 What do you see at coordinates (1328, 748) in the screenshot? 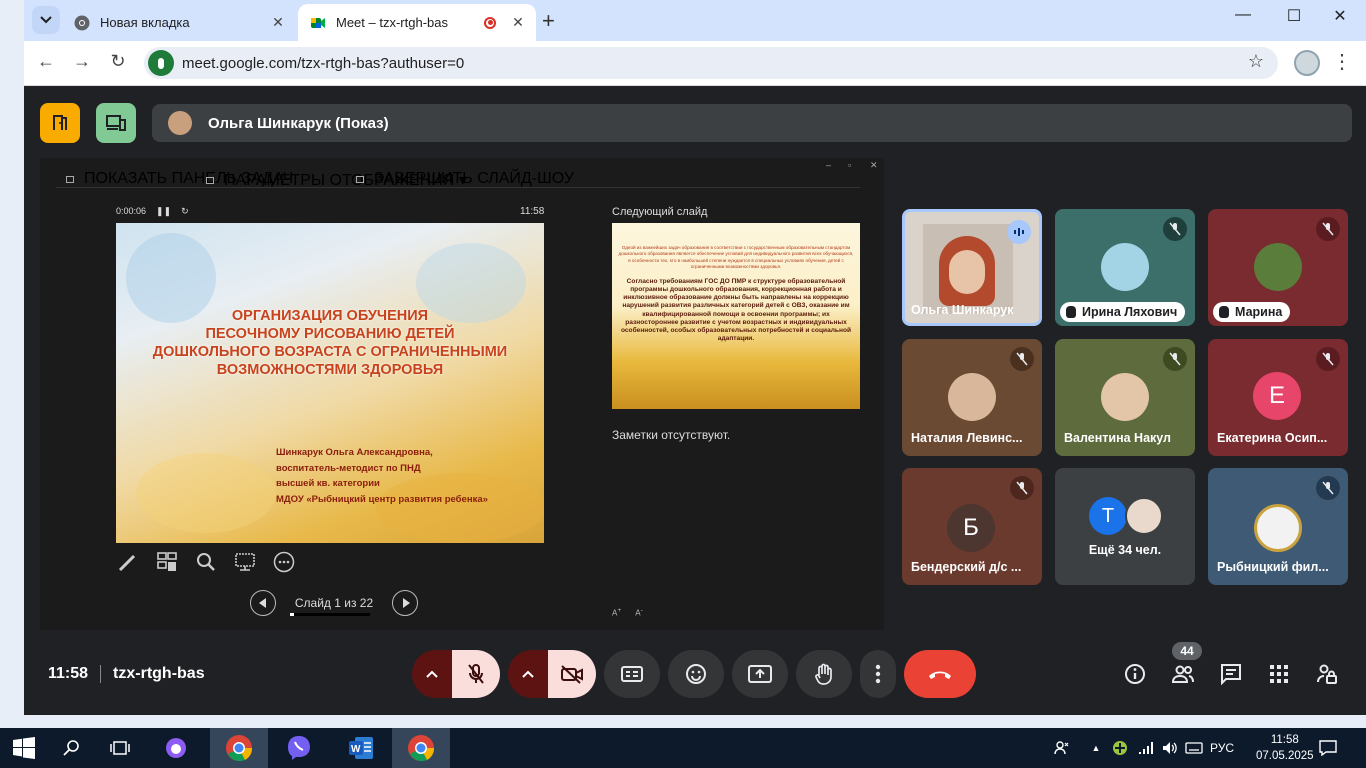
I see `notifications-icon` at bounding box center [1328, 748].